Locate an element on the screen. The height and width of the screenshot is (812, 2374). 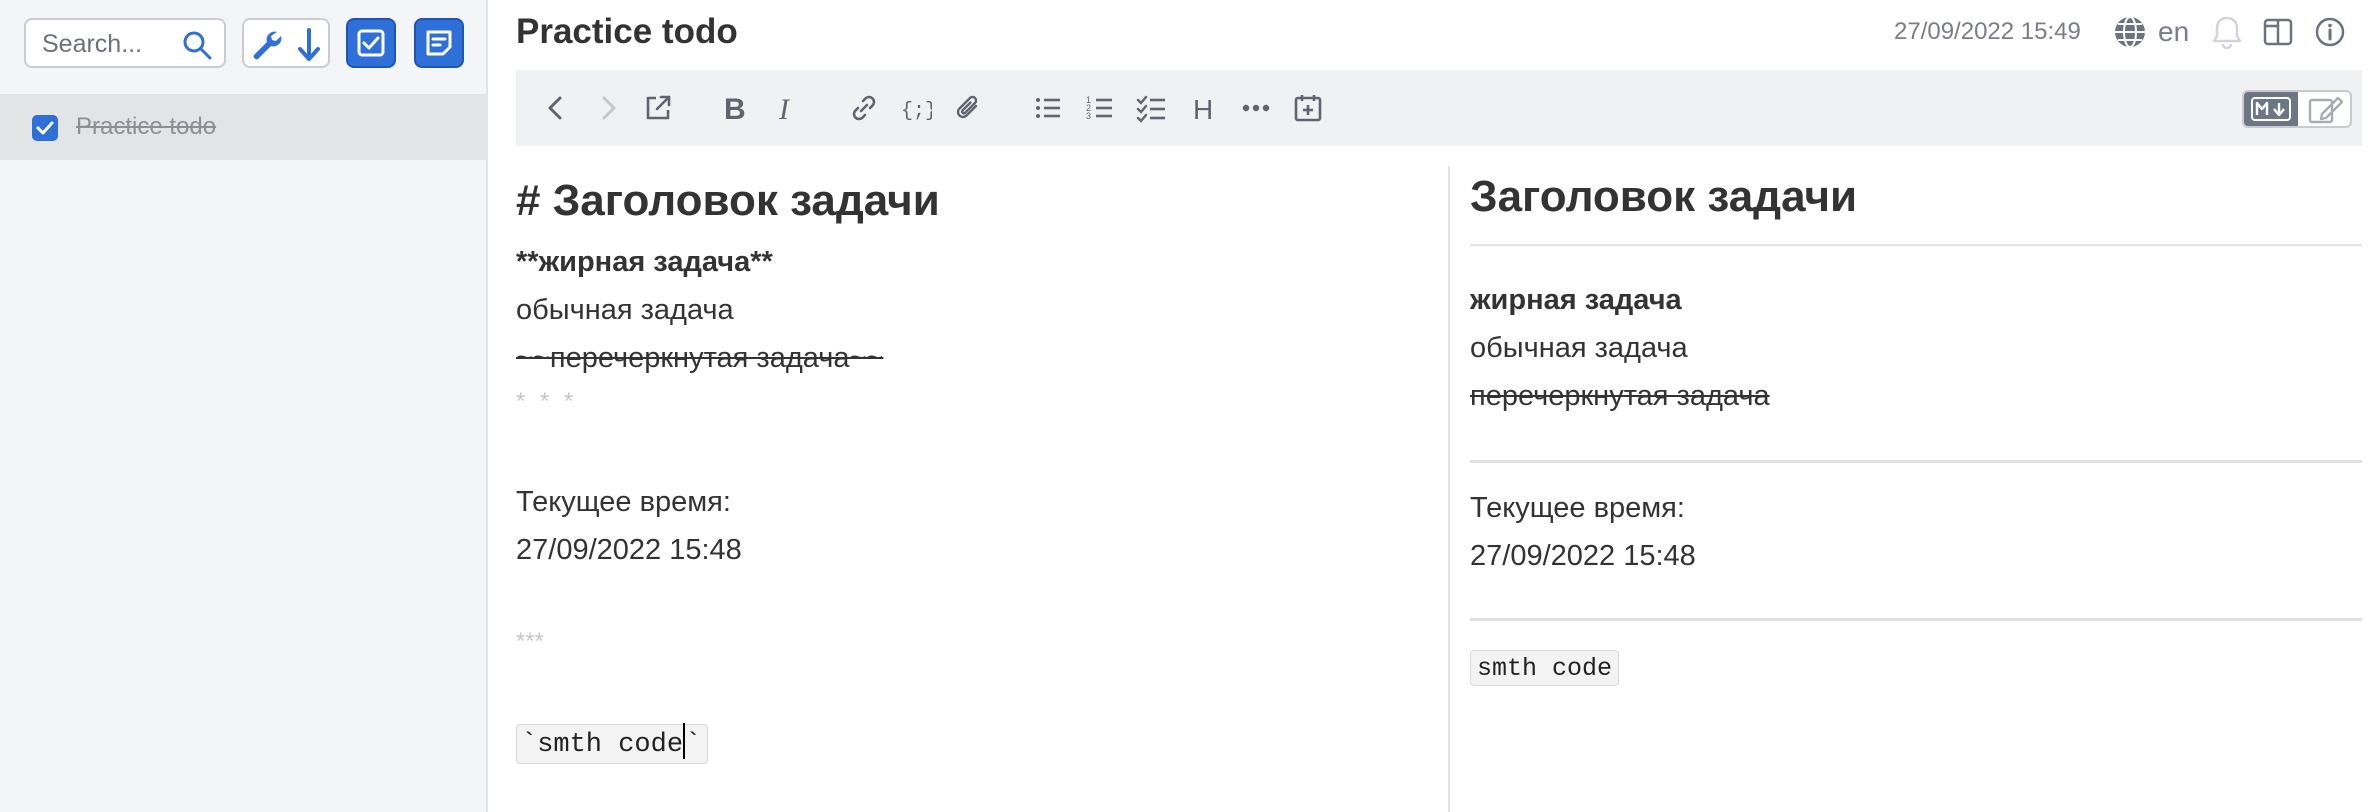
wrench-icon is located at coordinates (267, 45).